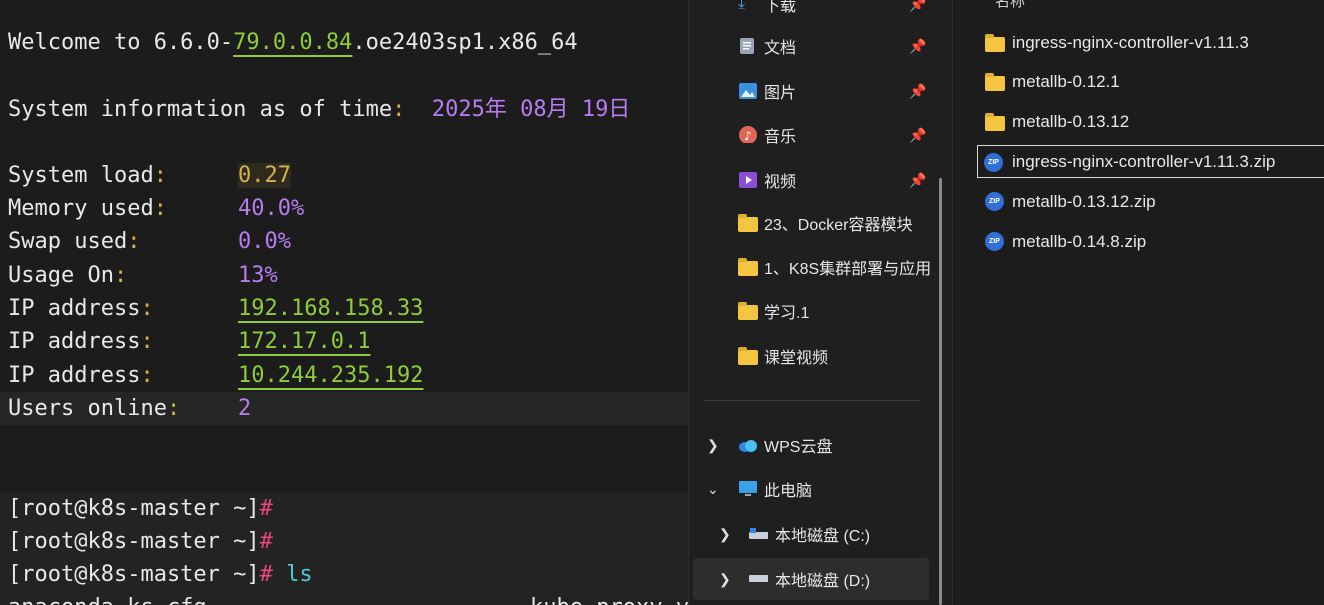 This screenshot has height=605, width=1324. Describe the element at coordinates (1079, 241) in the screenshot. I see `file-name: metallb-0.14.8.zip` at that location.